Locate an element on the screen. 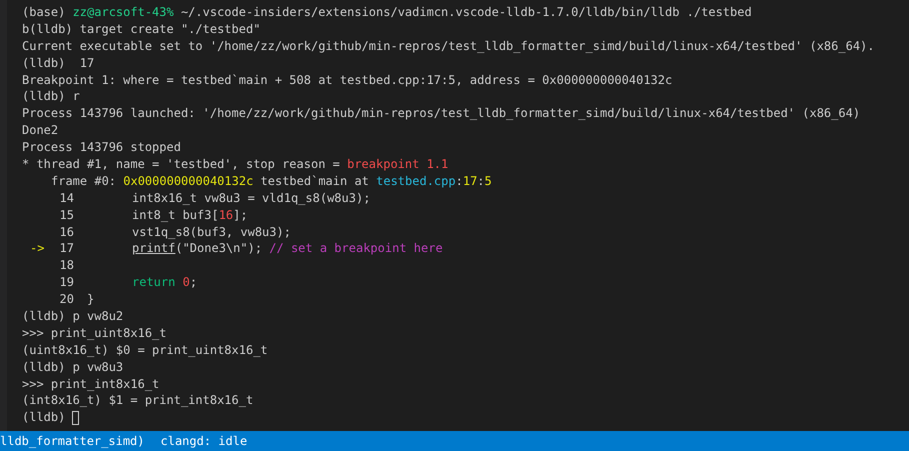  line-number: 19 is located at coordinates (66, 283).